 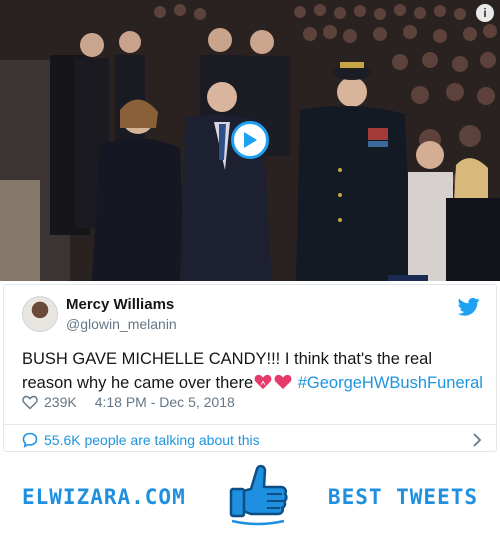 What do you see at coordinates (165, 402) in the screenshot?
I see `tweet-timestamp: 4:18 PM - Dec 5, 2018` at bounding box center [165, 402].